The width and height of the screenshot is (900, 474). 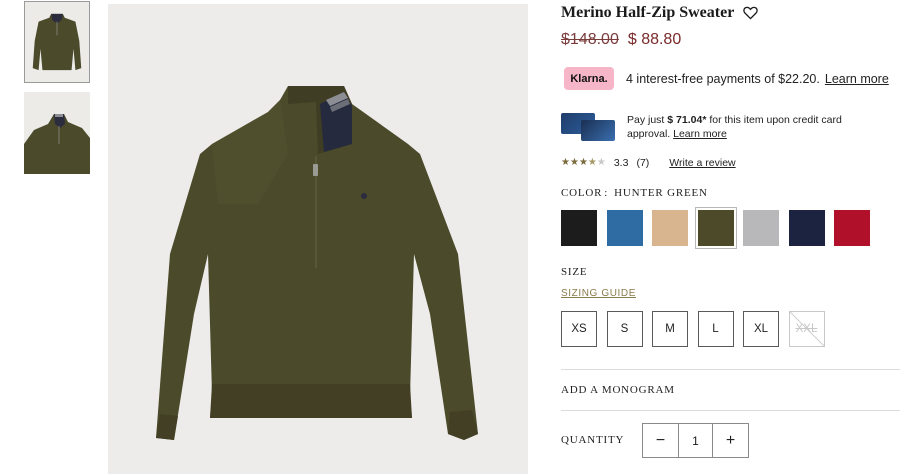 What do you see at coordinates (670, 329) in the screenshot?
I see `size-m-button: M` at bounding box center [670, 329].